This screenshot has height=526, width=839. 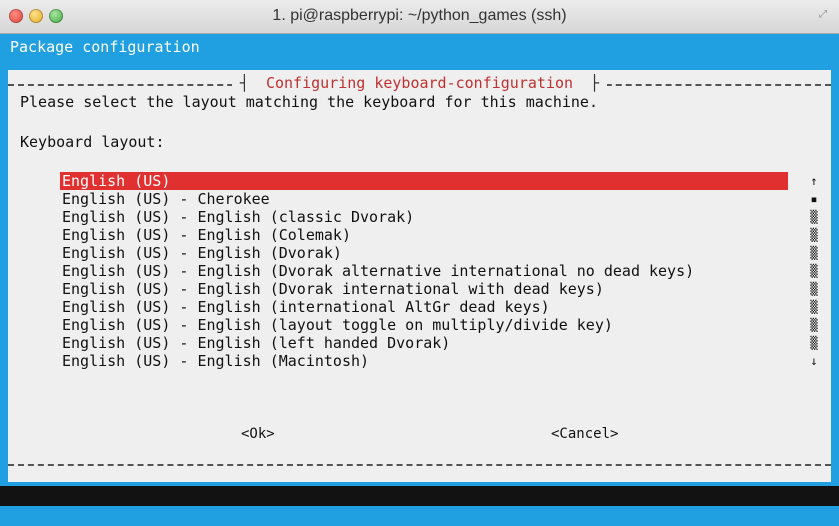 I want to click on layout-item: English (US) - English (Colemak), so click(x=440, y=235).